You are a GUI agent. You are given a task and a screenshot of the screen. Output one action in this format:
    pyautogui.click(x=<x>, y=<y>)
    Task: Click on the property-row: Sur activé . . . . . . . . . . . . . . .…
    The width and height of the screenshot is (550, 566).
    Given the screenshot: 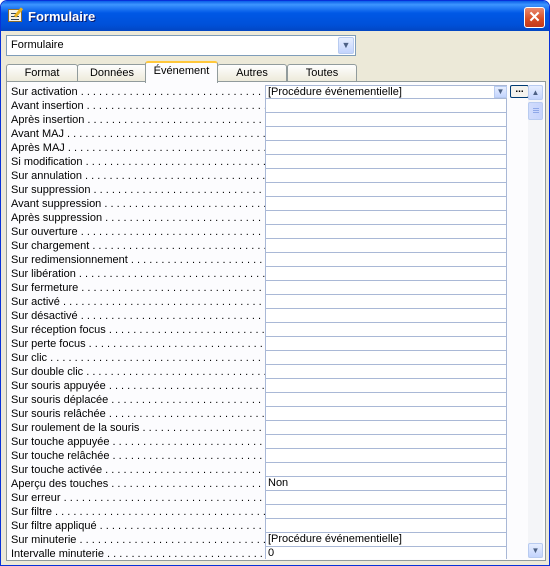 What is the action you would take?
    pyautogui.click(x=270, y=302)
    